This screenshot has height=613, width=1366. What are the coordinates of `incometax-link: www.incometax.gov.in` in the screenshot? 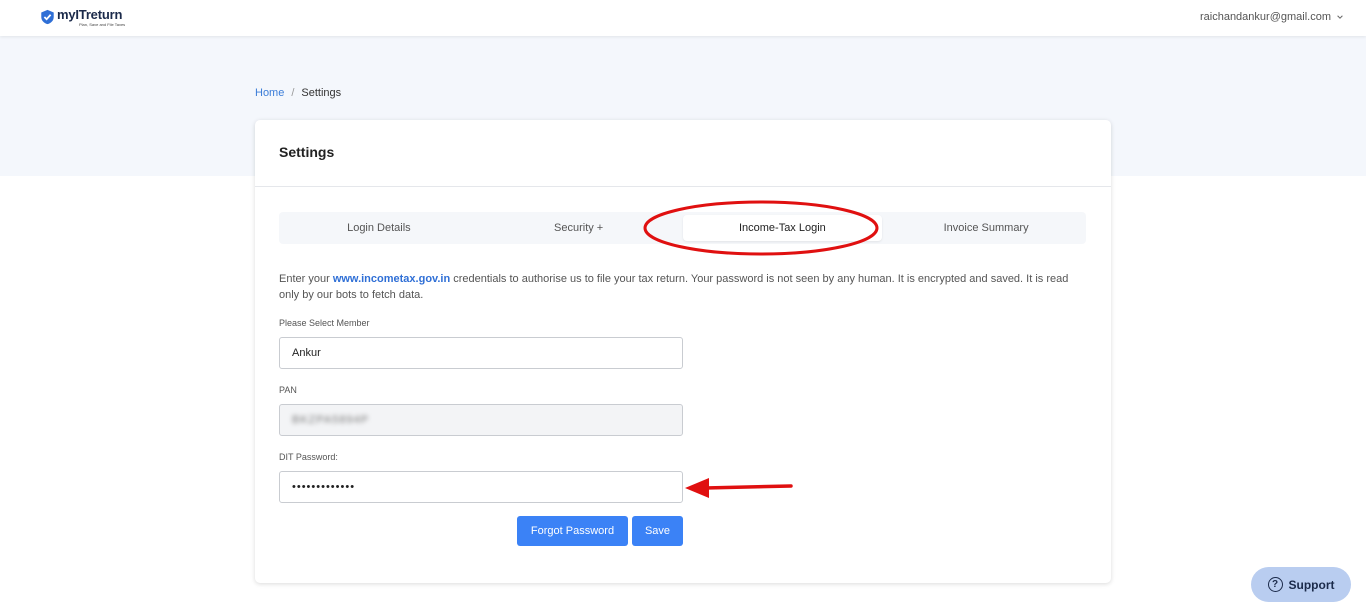 It's located at (391, 279).